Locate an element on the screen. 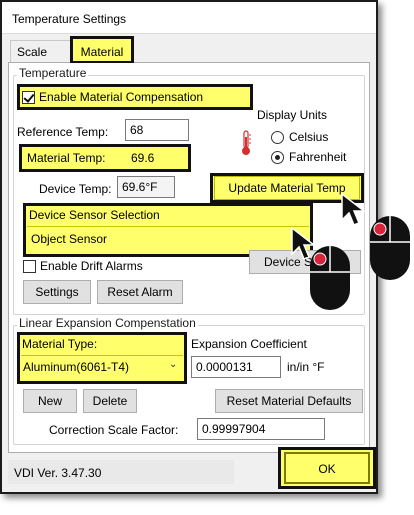 This screenshot has width=414, height=515. celsius-radio is located at coordinates (277, 137).